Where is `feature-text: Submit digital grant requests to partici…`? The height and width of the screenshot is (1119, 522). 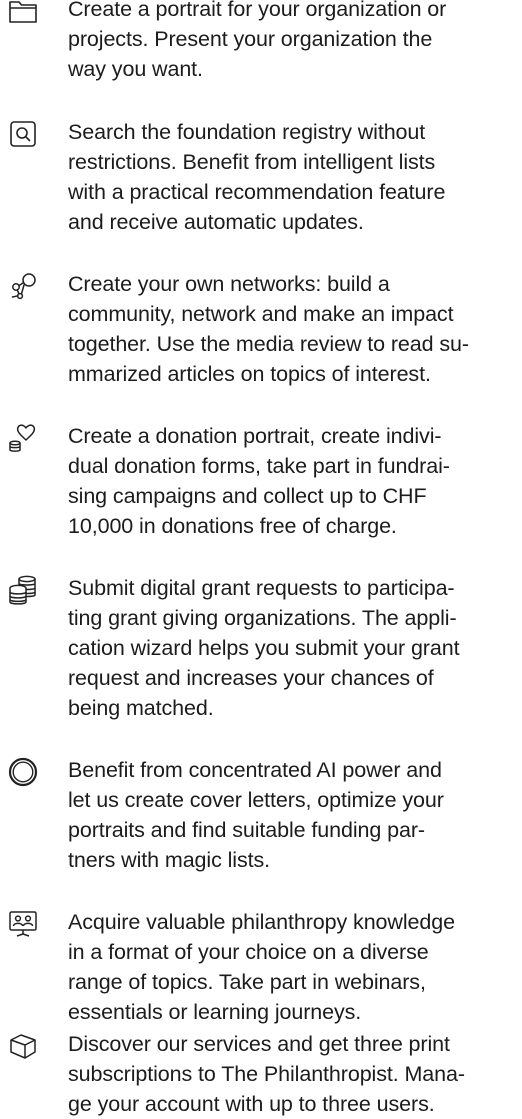 feature-text: Submit digital grant requests to partici… is located at coordinates (264, 648).